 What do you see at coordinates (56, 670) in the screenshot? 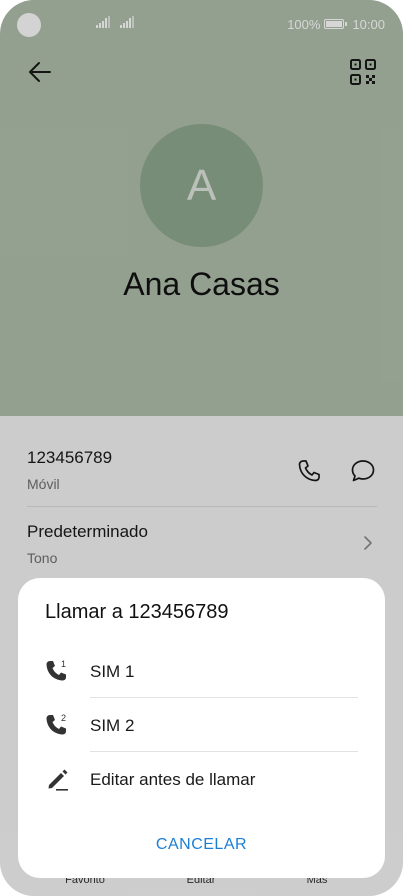
I see `phone-sim1-icon: 1` at bounding box center [56, 670].